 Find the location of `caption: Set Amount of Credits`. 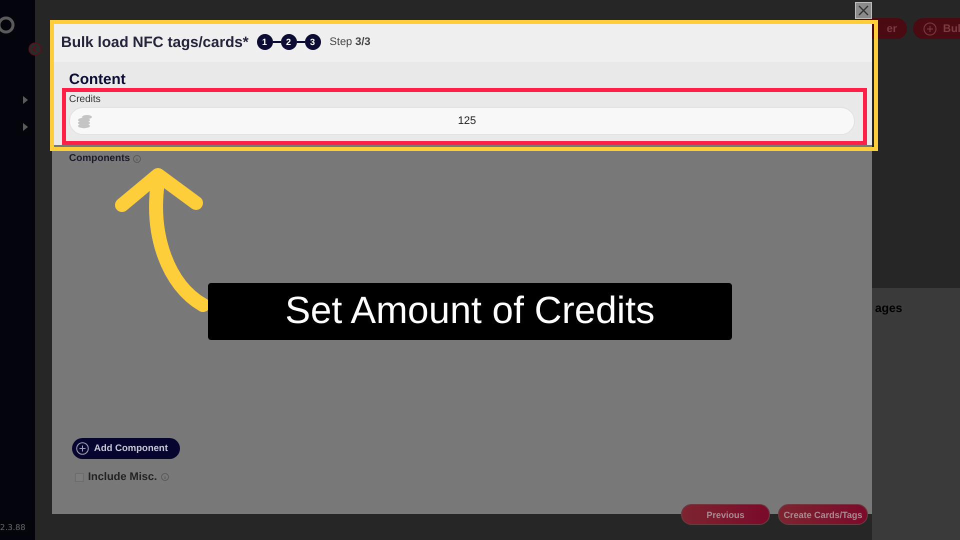

caption: Set Amount of Credits is located at coordinates (470, 311).